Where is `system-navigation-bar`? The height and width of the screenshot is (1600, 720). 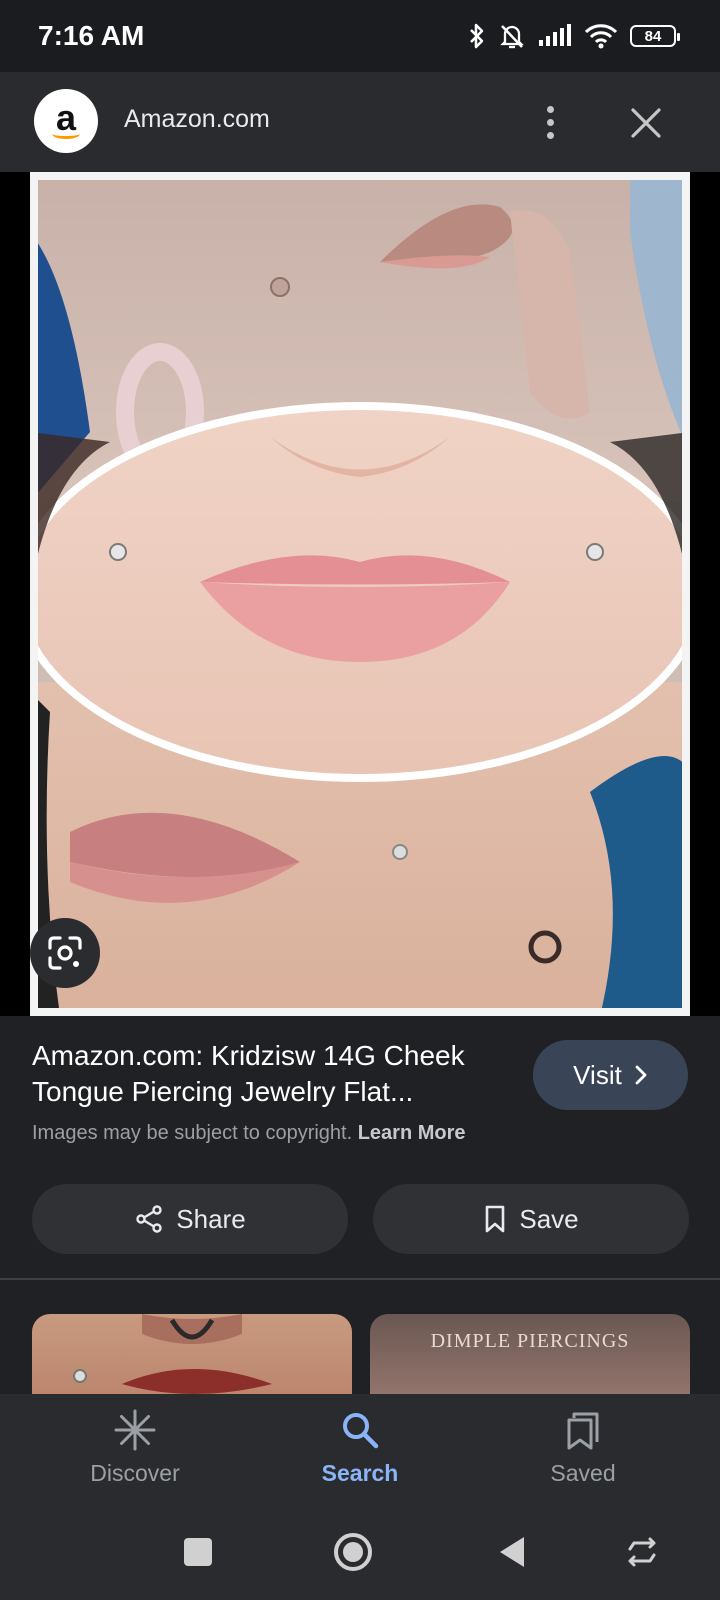 system-navigation-bar is located at coordinates (360, 1550).